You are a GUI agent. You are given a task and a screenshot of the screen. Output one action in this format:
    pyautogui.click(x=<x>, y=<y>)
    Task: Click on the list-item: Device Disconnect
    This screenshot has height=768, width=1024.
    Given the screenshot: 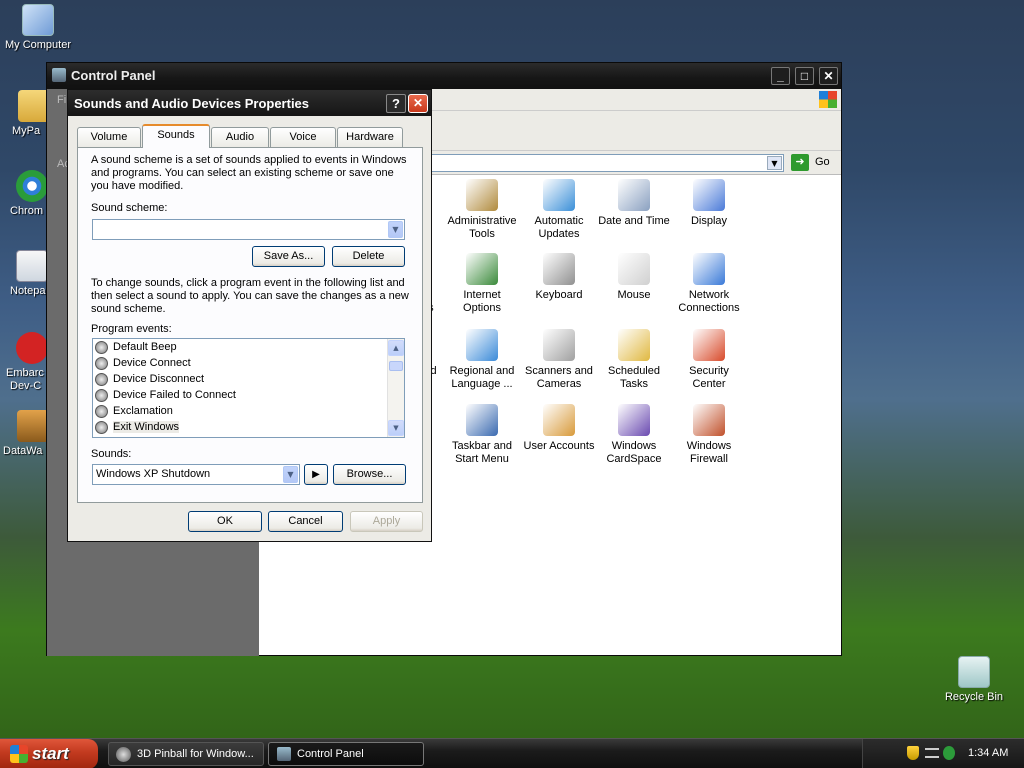 What is the action you would take?
    pyautogui.click(x=149, y=379)
    